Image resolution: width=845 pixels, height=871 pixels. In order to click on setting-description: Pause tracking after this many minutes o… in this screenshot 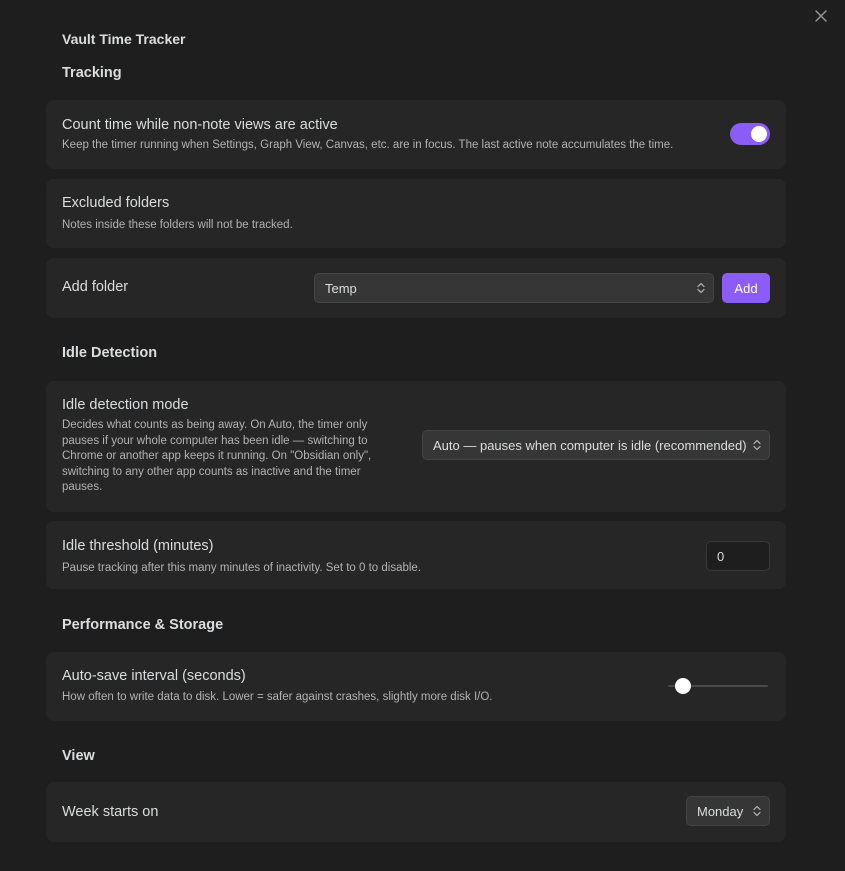, I will do `click(242, 568)`.